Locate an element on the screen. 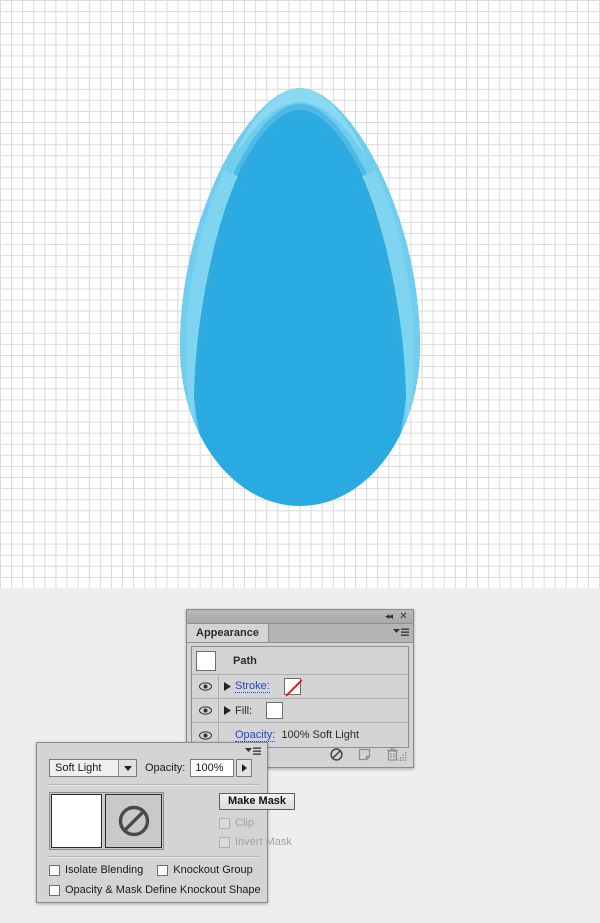  fill-swatch is located at coordinates (275, 710).